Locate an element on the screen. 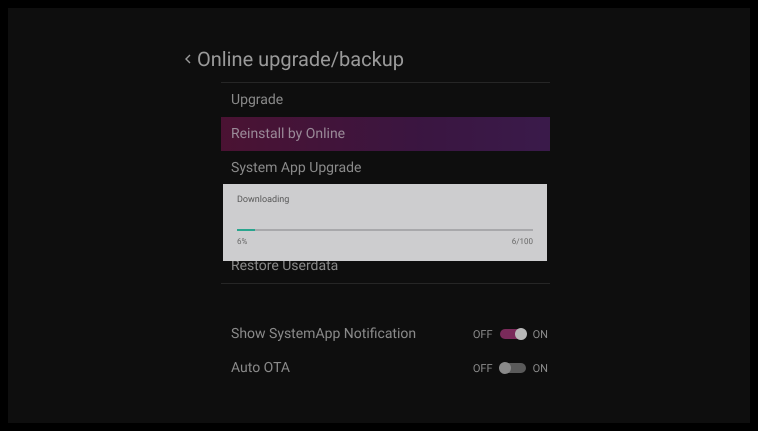 Image resolution: width=758 pixels, height=431 pixels. page-title: Online upgrade/backup is located at coordinates (300, 59).